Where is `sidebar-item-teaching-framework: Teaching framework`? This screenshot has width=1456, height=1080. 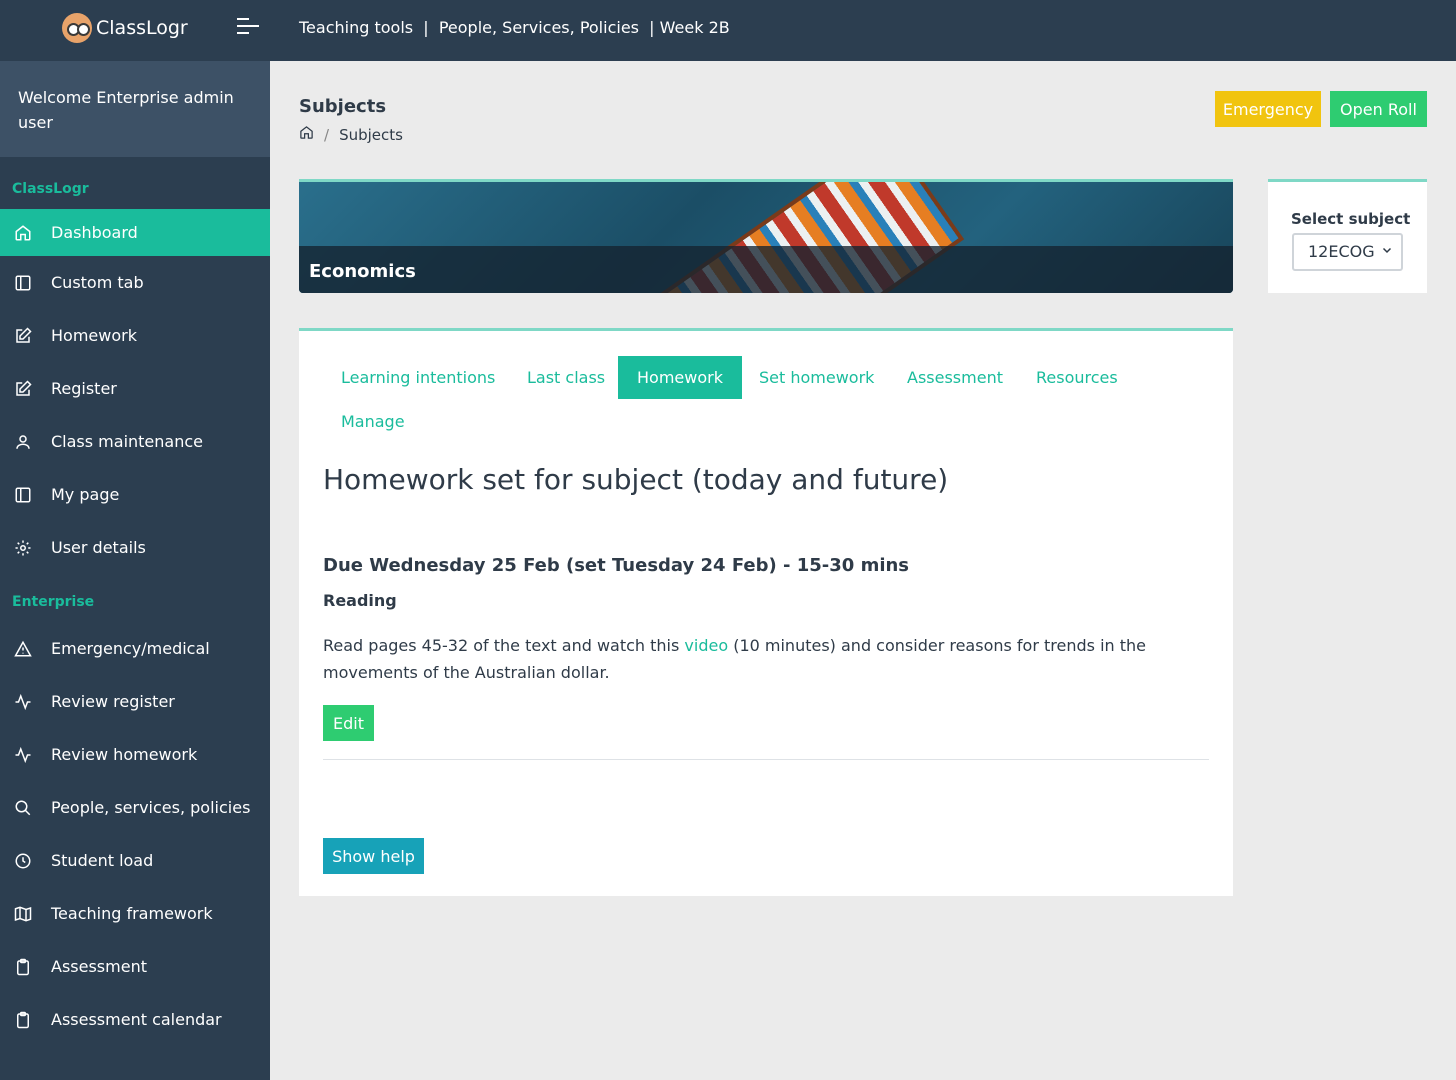 sidebar-item-teaching-framework: Teaching framework is located at coordinates (135, 913).